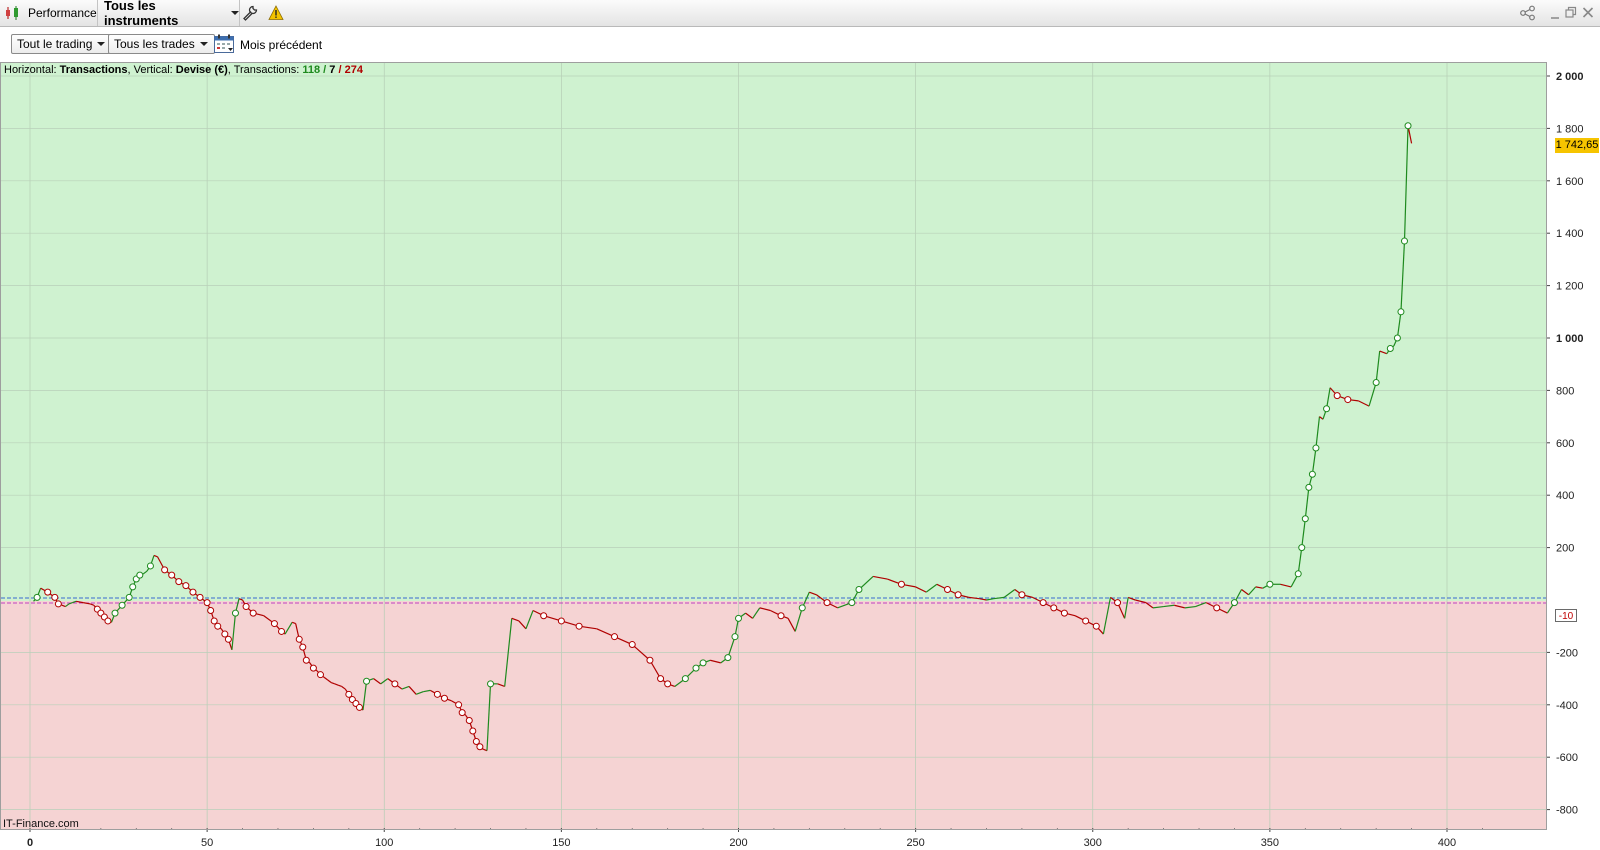 The image size is (1600, 850). What do you see at coordinates (561, 843) in the screenshot?
I see `x-tick-label: 150` at bounding box center [561, 843].